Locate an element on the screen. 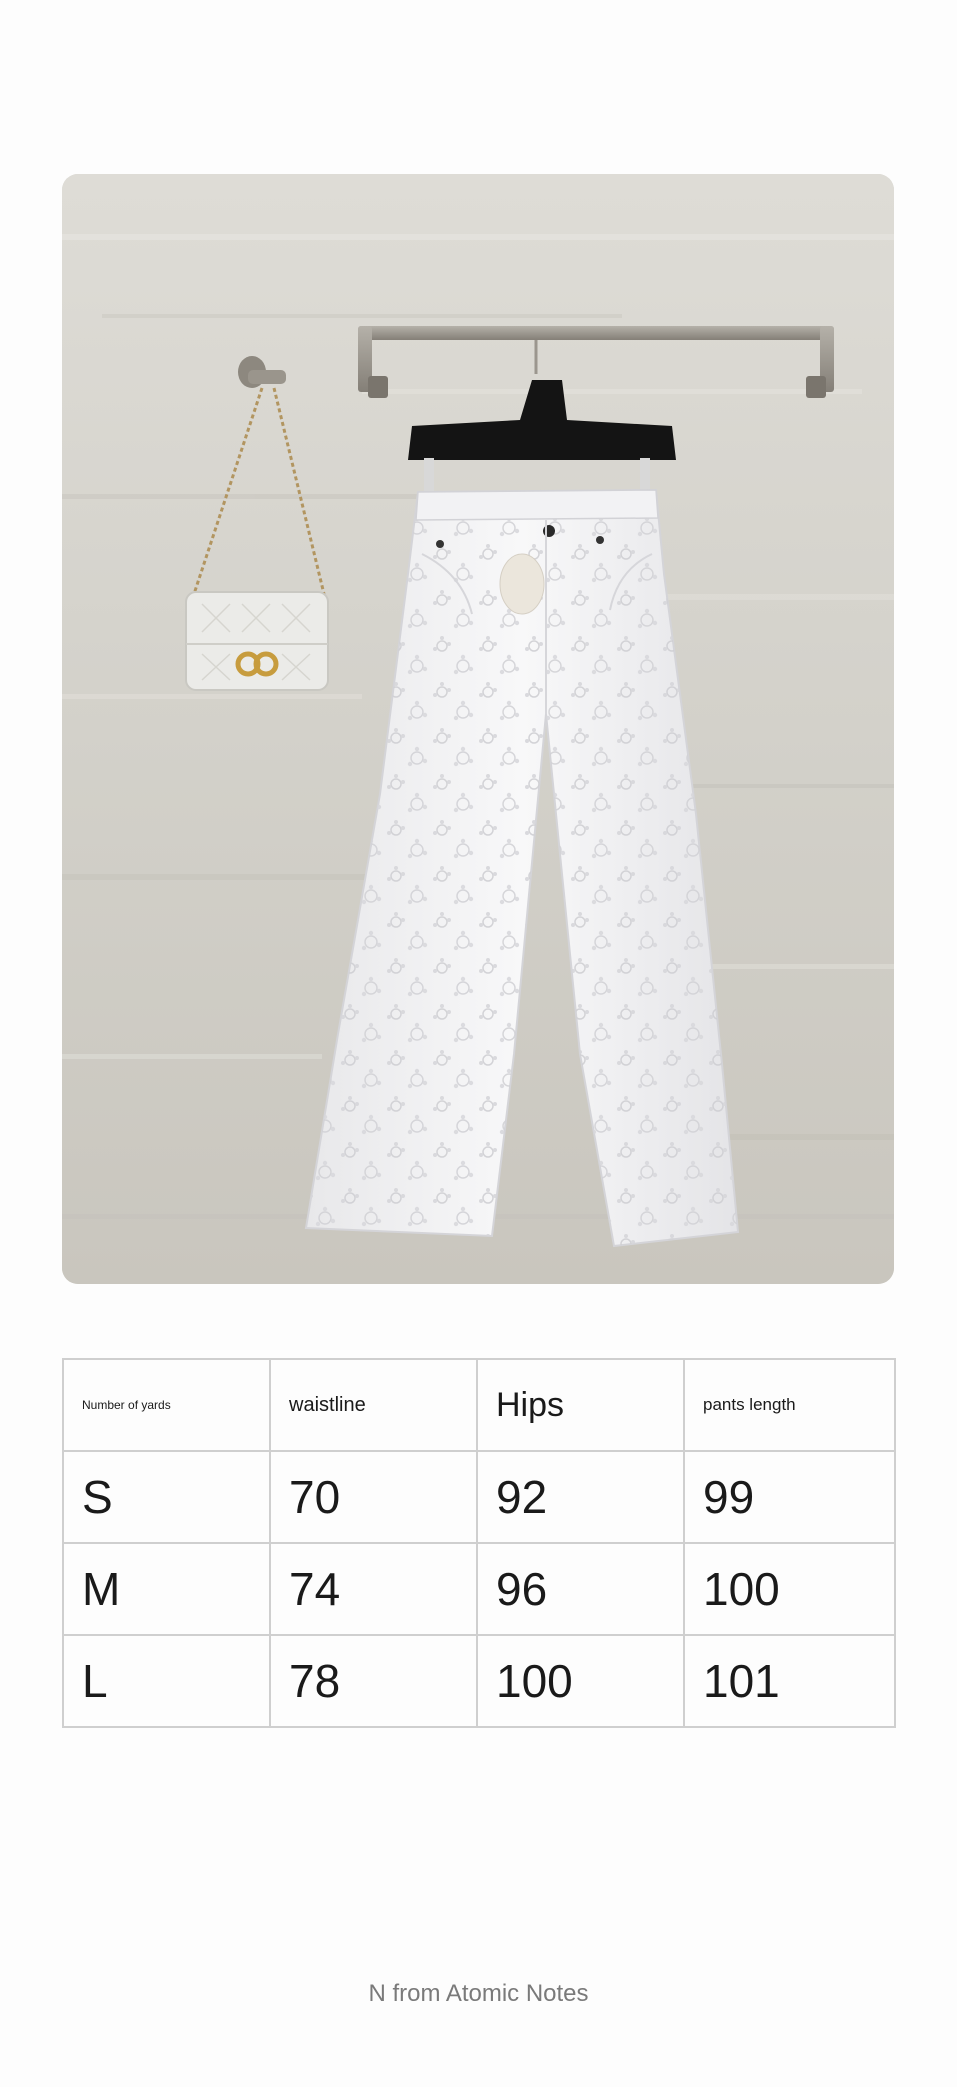  table-row: L 78 100 101 is located at coordinates (479, 1681).